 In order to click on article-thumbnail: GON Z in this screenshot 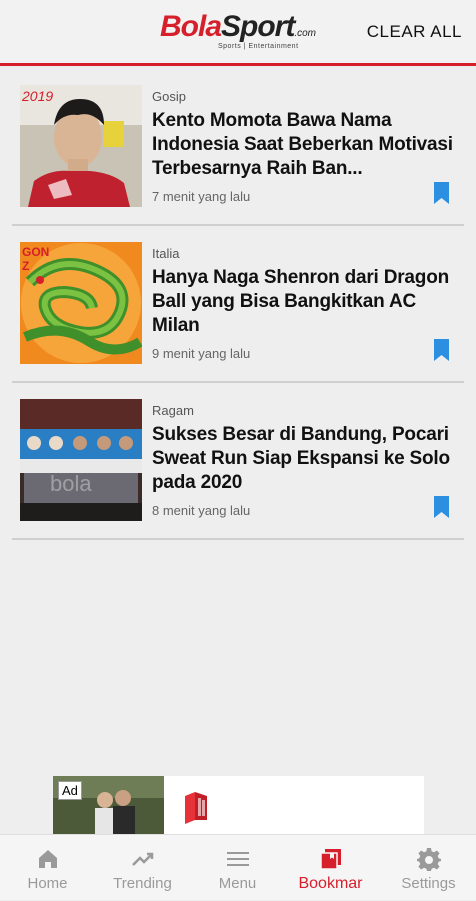, I will do `click(81, 303)`.